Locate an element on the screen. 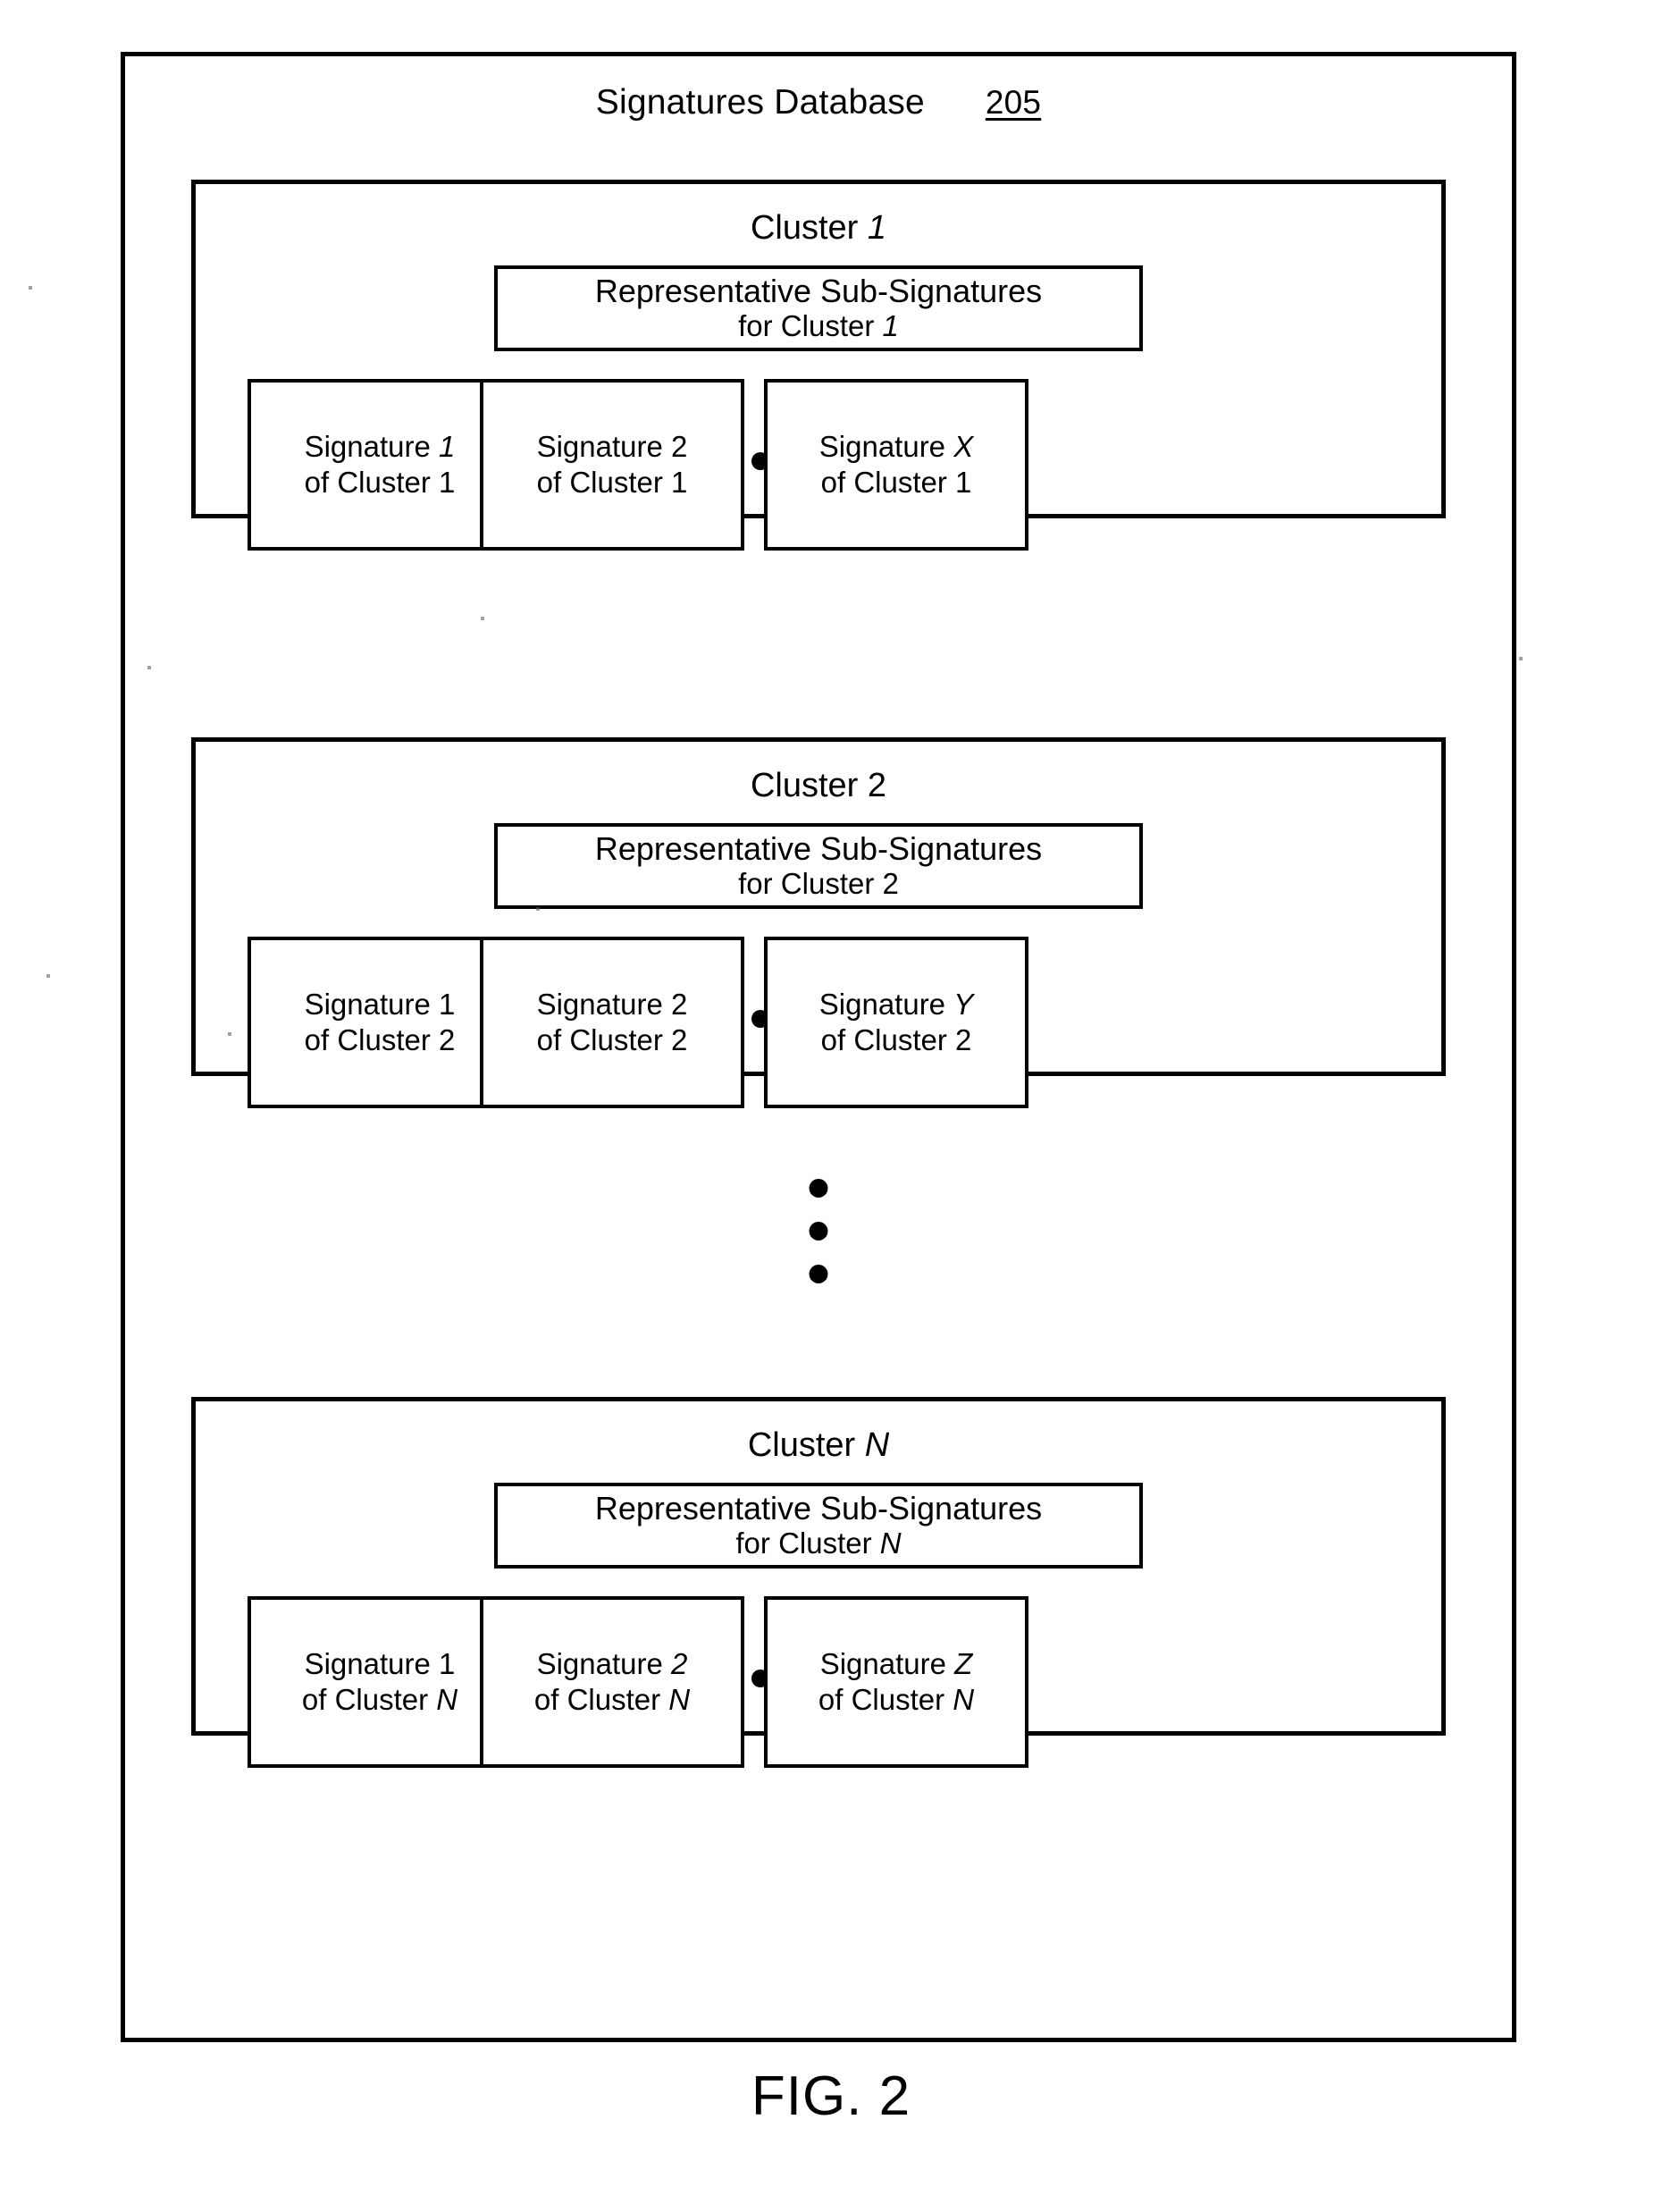 This screenshot has width=1662, height=2212. sig-index: Y is located at coordinates (963, 1004).